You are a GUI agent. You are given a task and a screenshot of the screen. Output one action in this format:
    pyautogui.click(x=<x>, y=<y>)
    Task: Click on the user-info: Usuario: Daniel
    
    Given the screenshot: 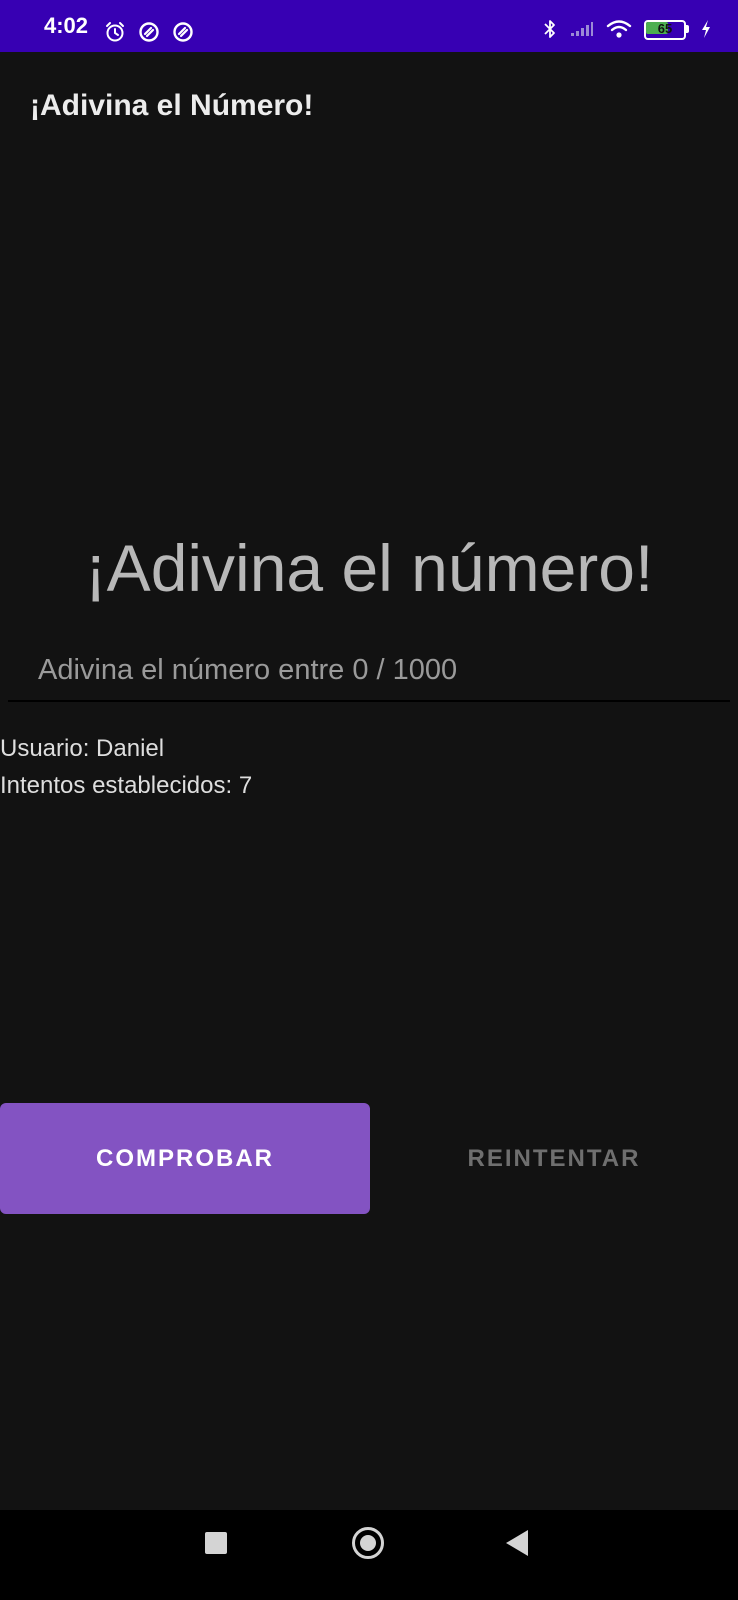 What is the action you would take?
    pyautogui.click(x=82, y=748)
    